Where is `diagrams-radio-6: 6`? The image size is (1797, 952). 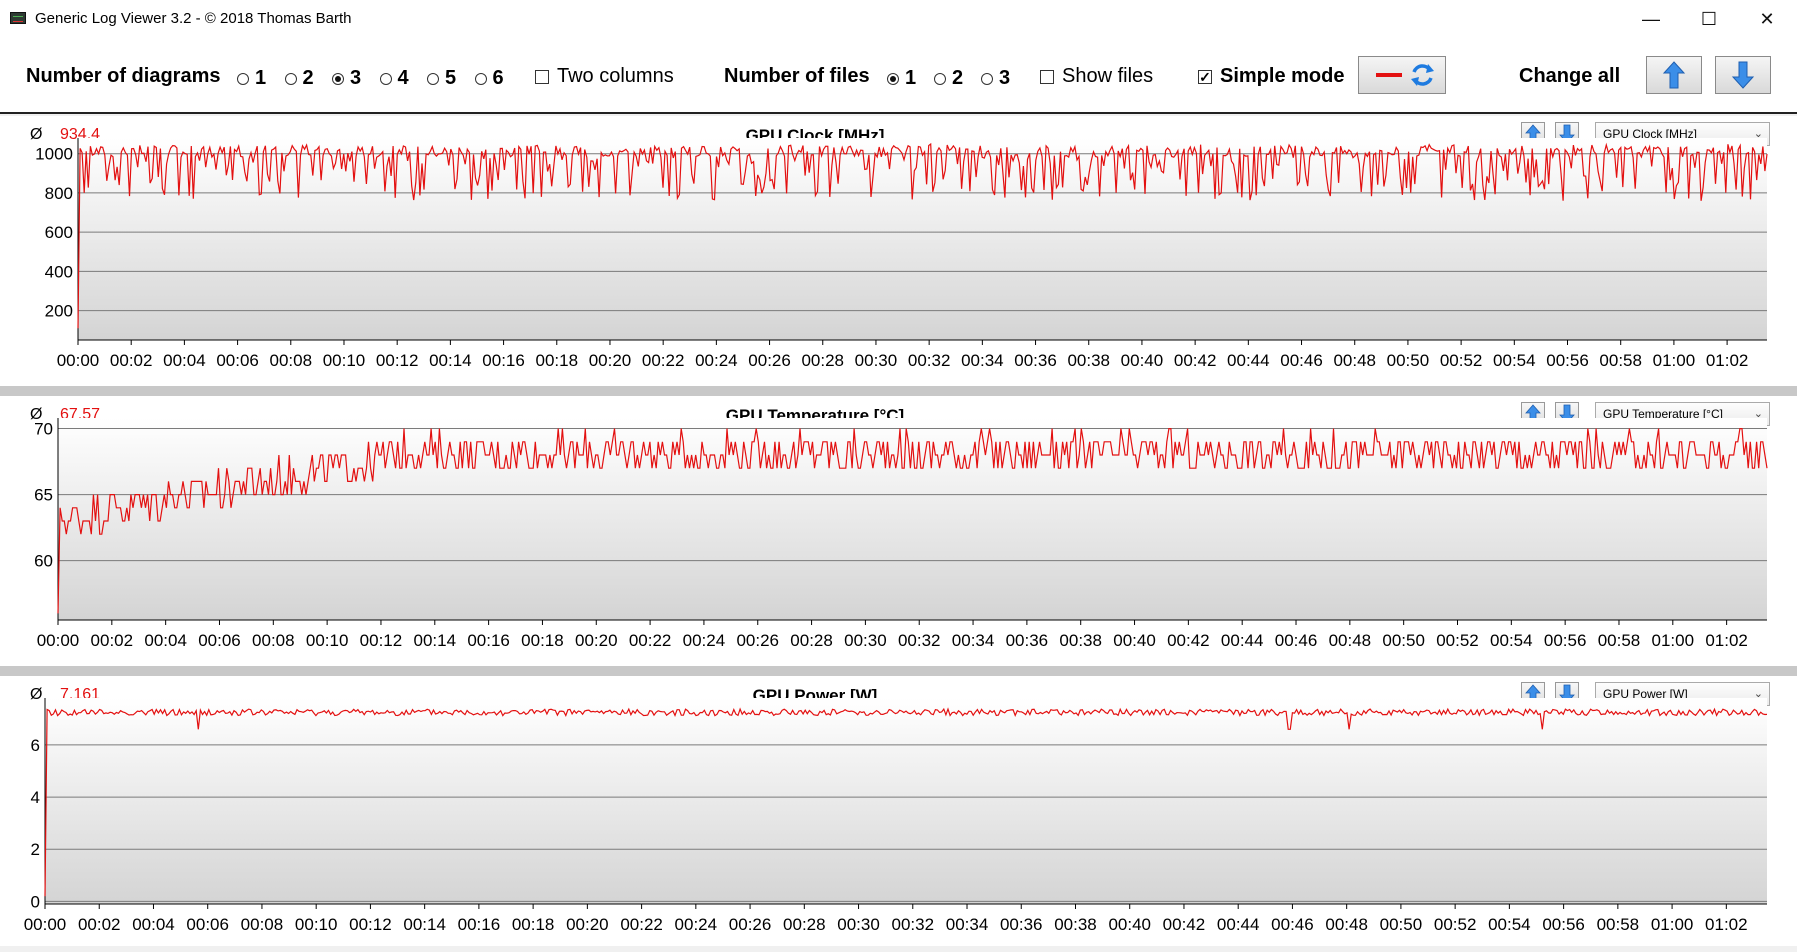 diagrams-radio-6: 6 is located at coordinates (489, 78).